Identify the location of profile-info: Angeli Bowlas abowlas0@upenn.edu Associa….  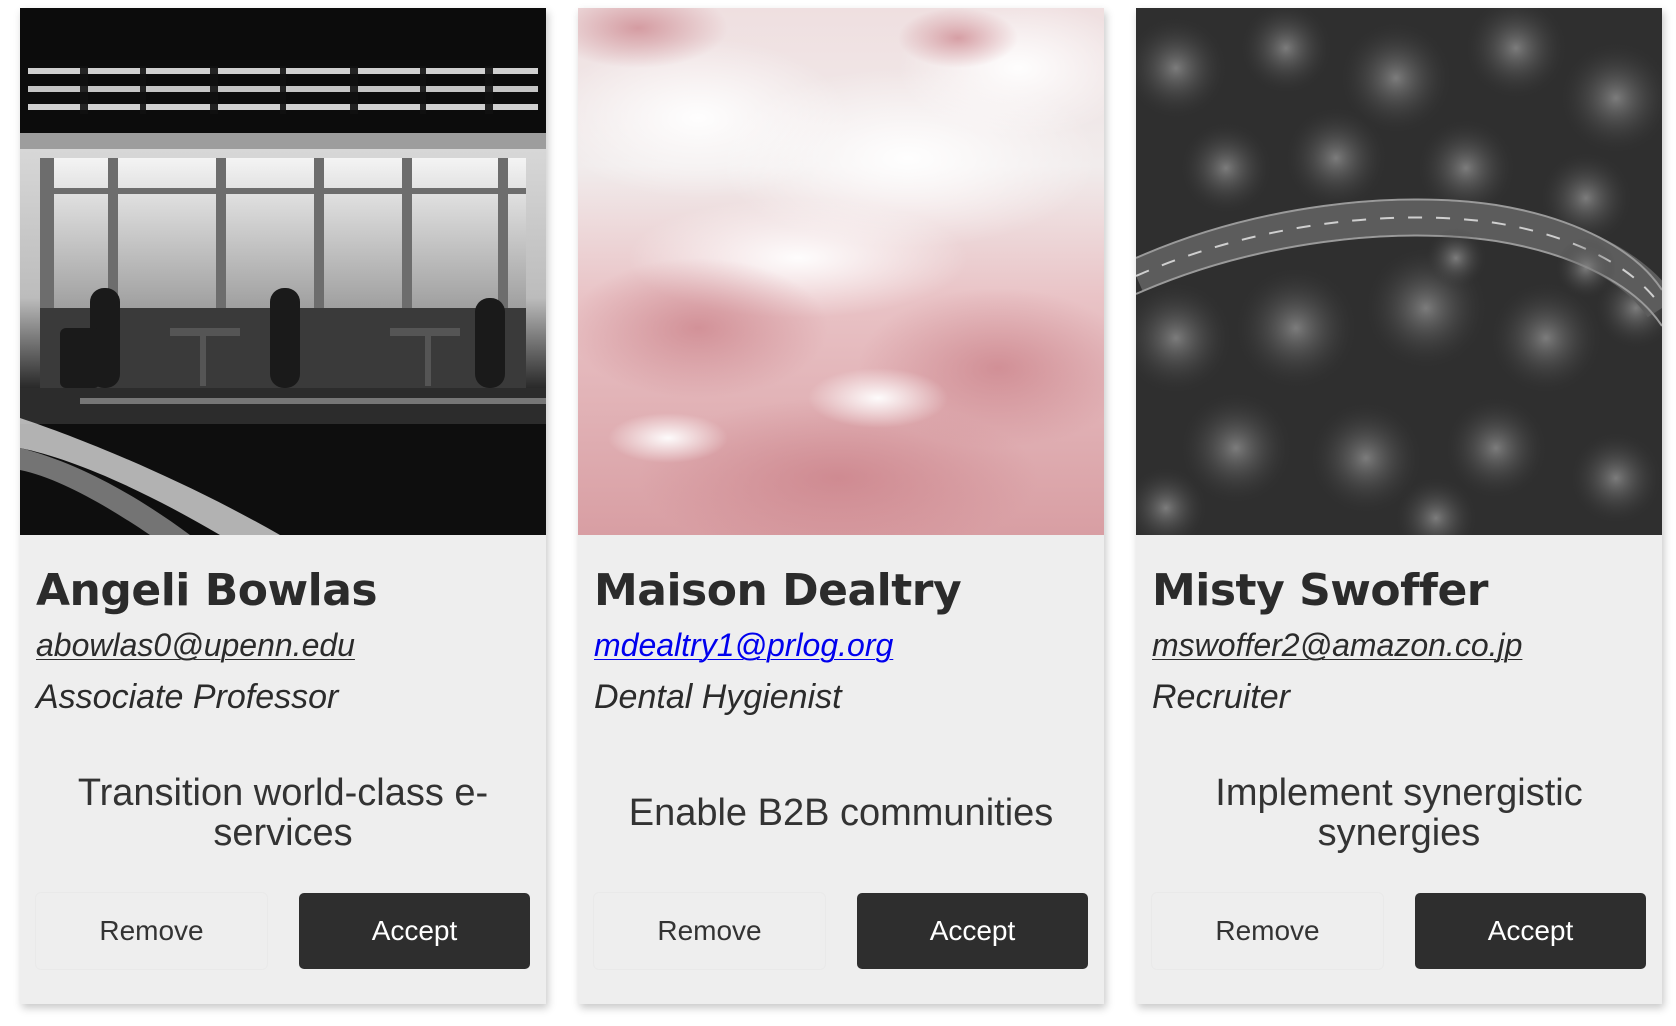
(283, 769).